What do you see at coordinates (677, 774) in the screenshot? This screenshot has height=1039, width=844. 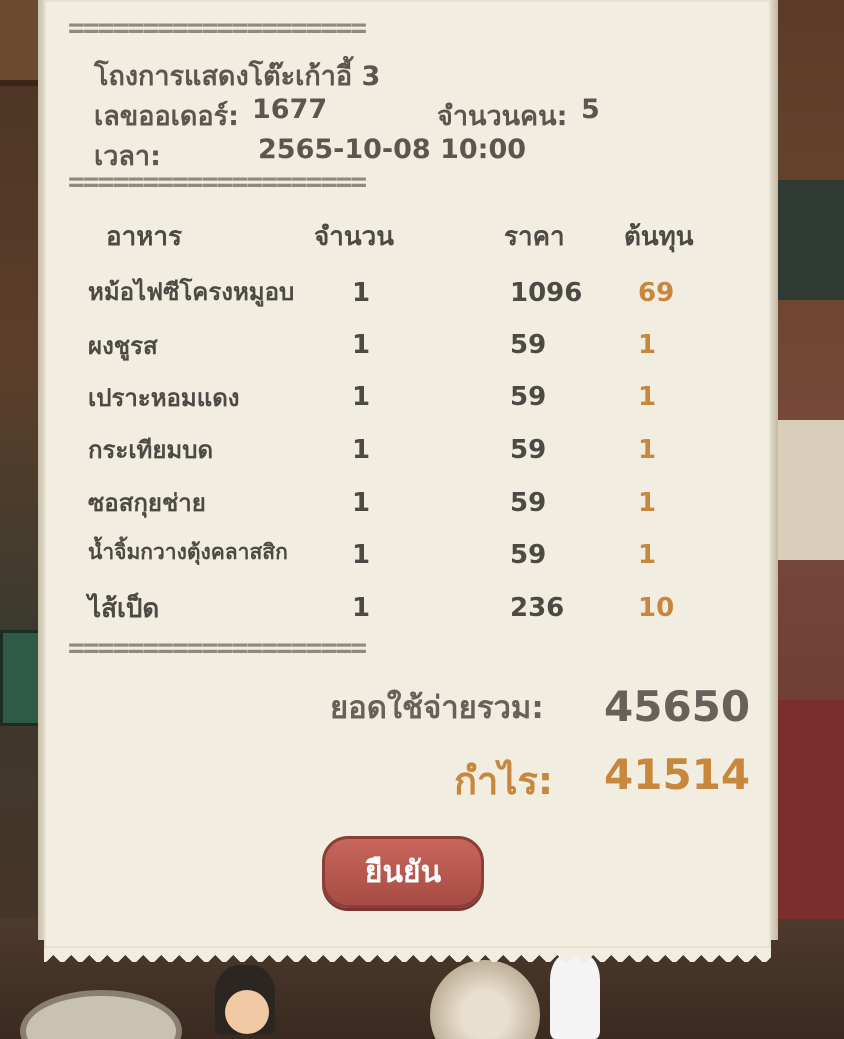 I see `profit-value: 41514` at bounding box center [677, 774].